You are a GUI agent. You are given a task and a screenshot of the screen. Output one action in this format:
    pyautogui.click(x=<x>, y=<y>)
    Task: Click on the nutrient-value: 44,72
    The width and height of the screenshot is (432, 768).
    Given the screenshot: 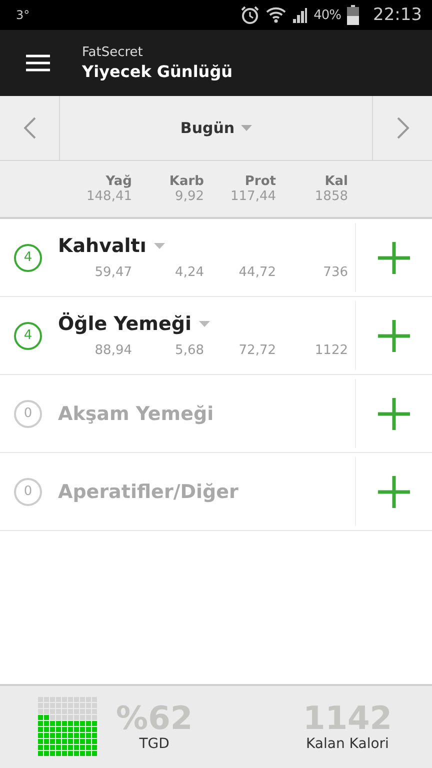 What is the action you would take?
    pyautogui.click(x=257, y=272)
    